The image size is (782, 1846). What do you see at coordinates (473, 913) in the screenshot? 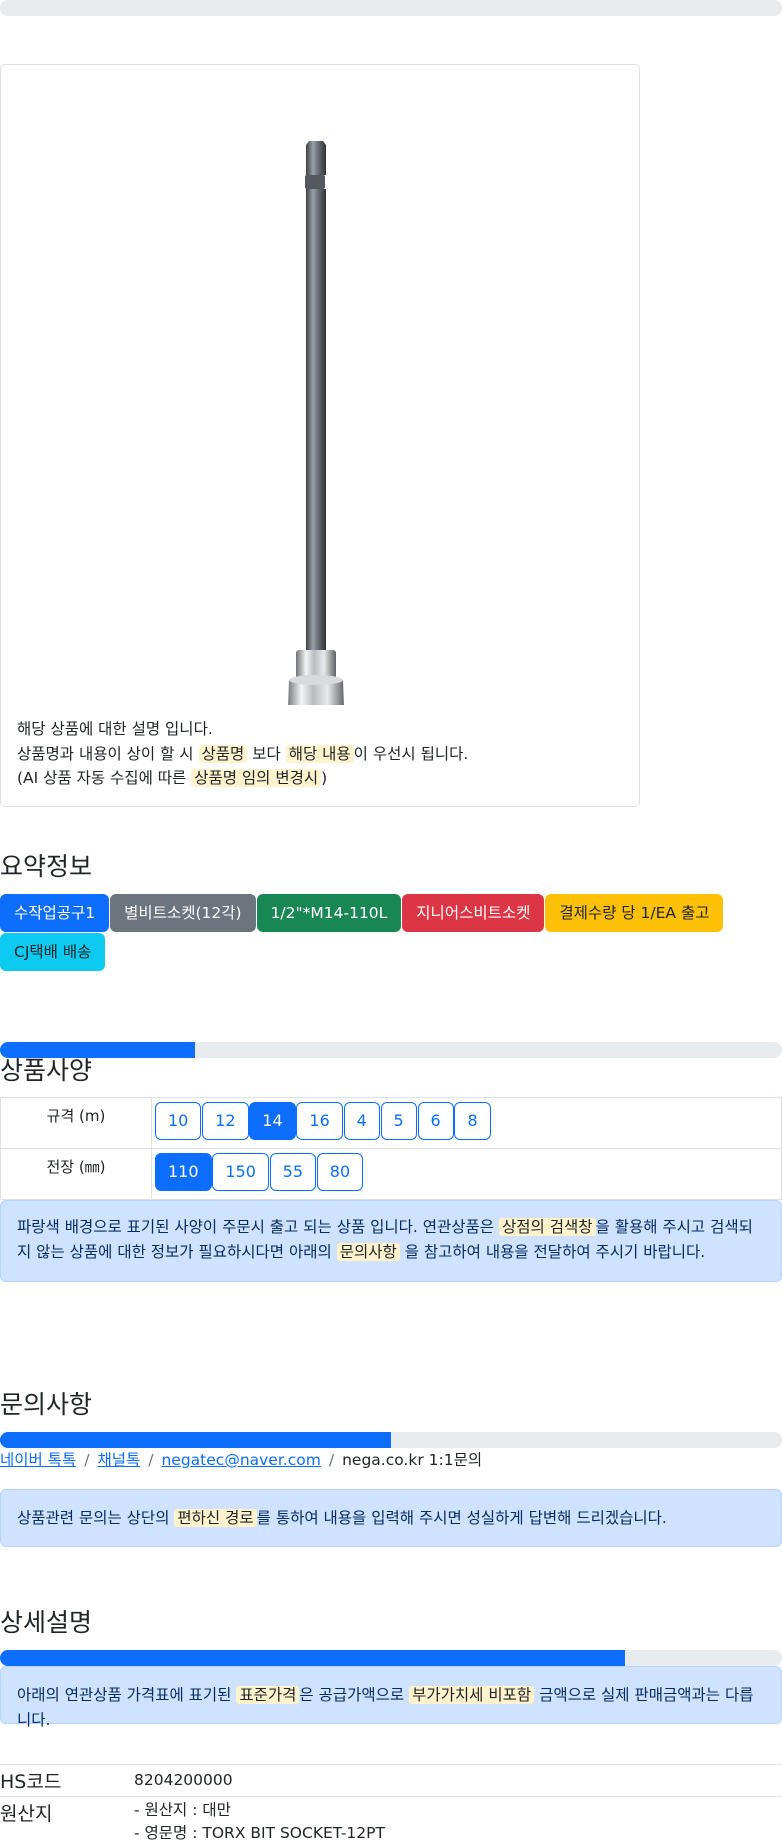
I see `chip-brand: 지니어스비트소켓` at bounding box center [473, 913].